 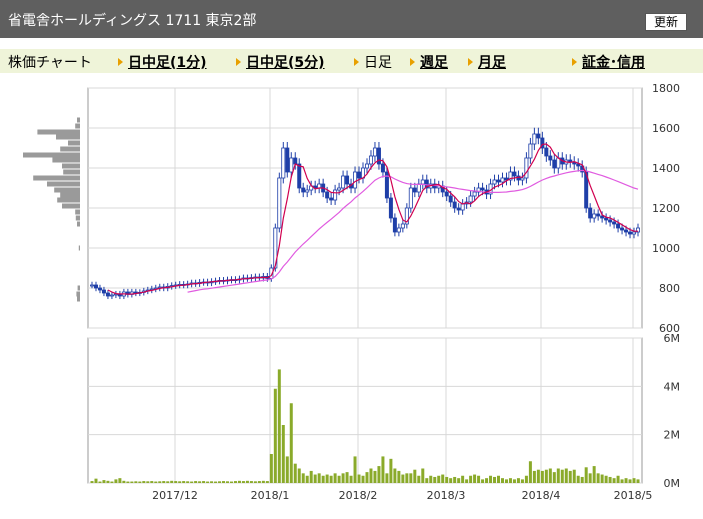 I want to click on volume-tick-label: 0M, so click(x=672, y=483).